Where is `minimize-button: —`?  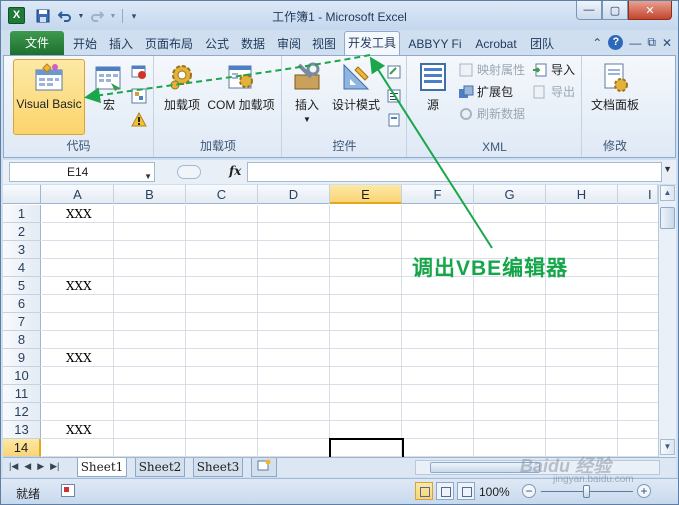 minimize-button: — is located at coordinates (589, 10).